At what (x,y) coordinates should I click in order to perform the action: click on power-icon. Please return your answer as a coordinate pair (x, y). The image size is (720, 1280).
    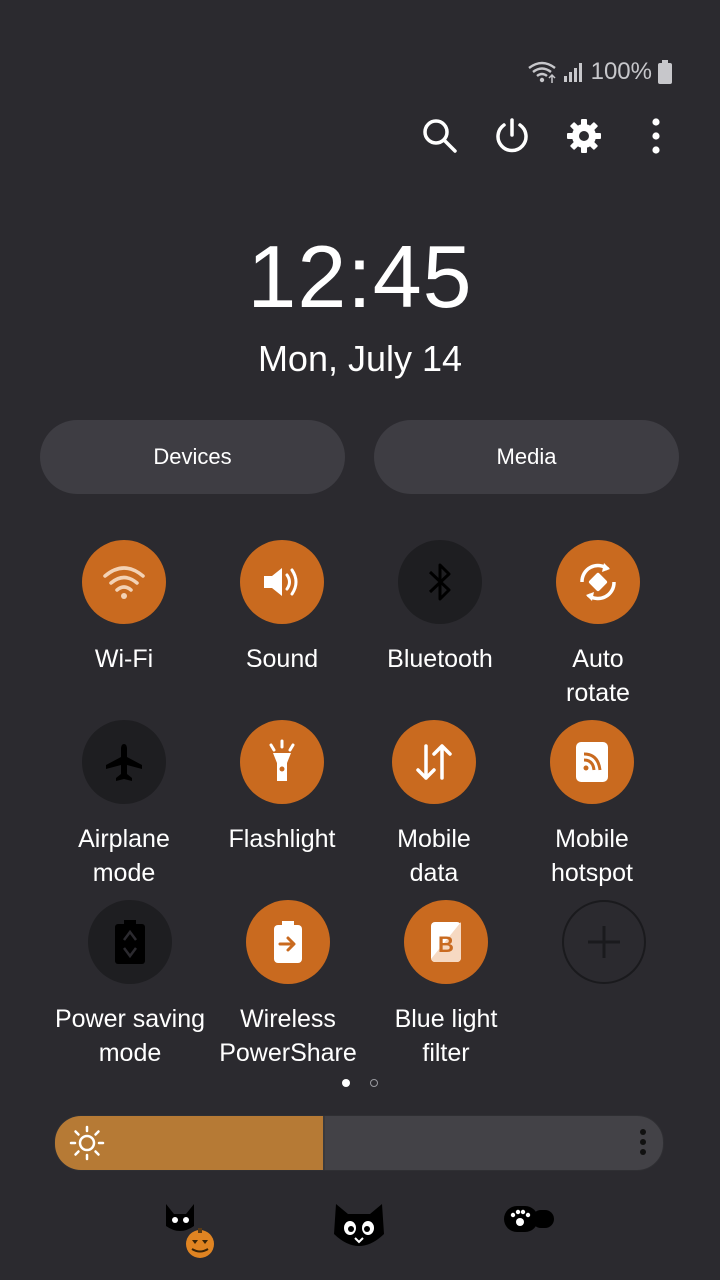
    Looking at the image, I should click on (512, 135).